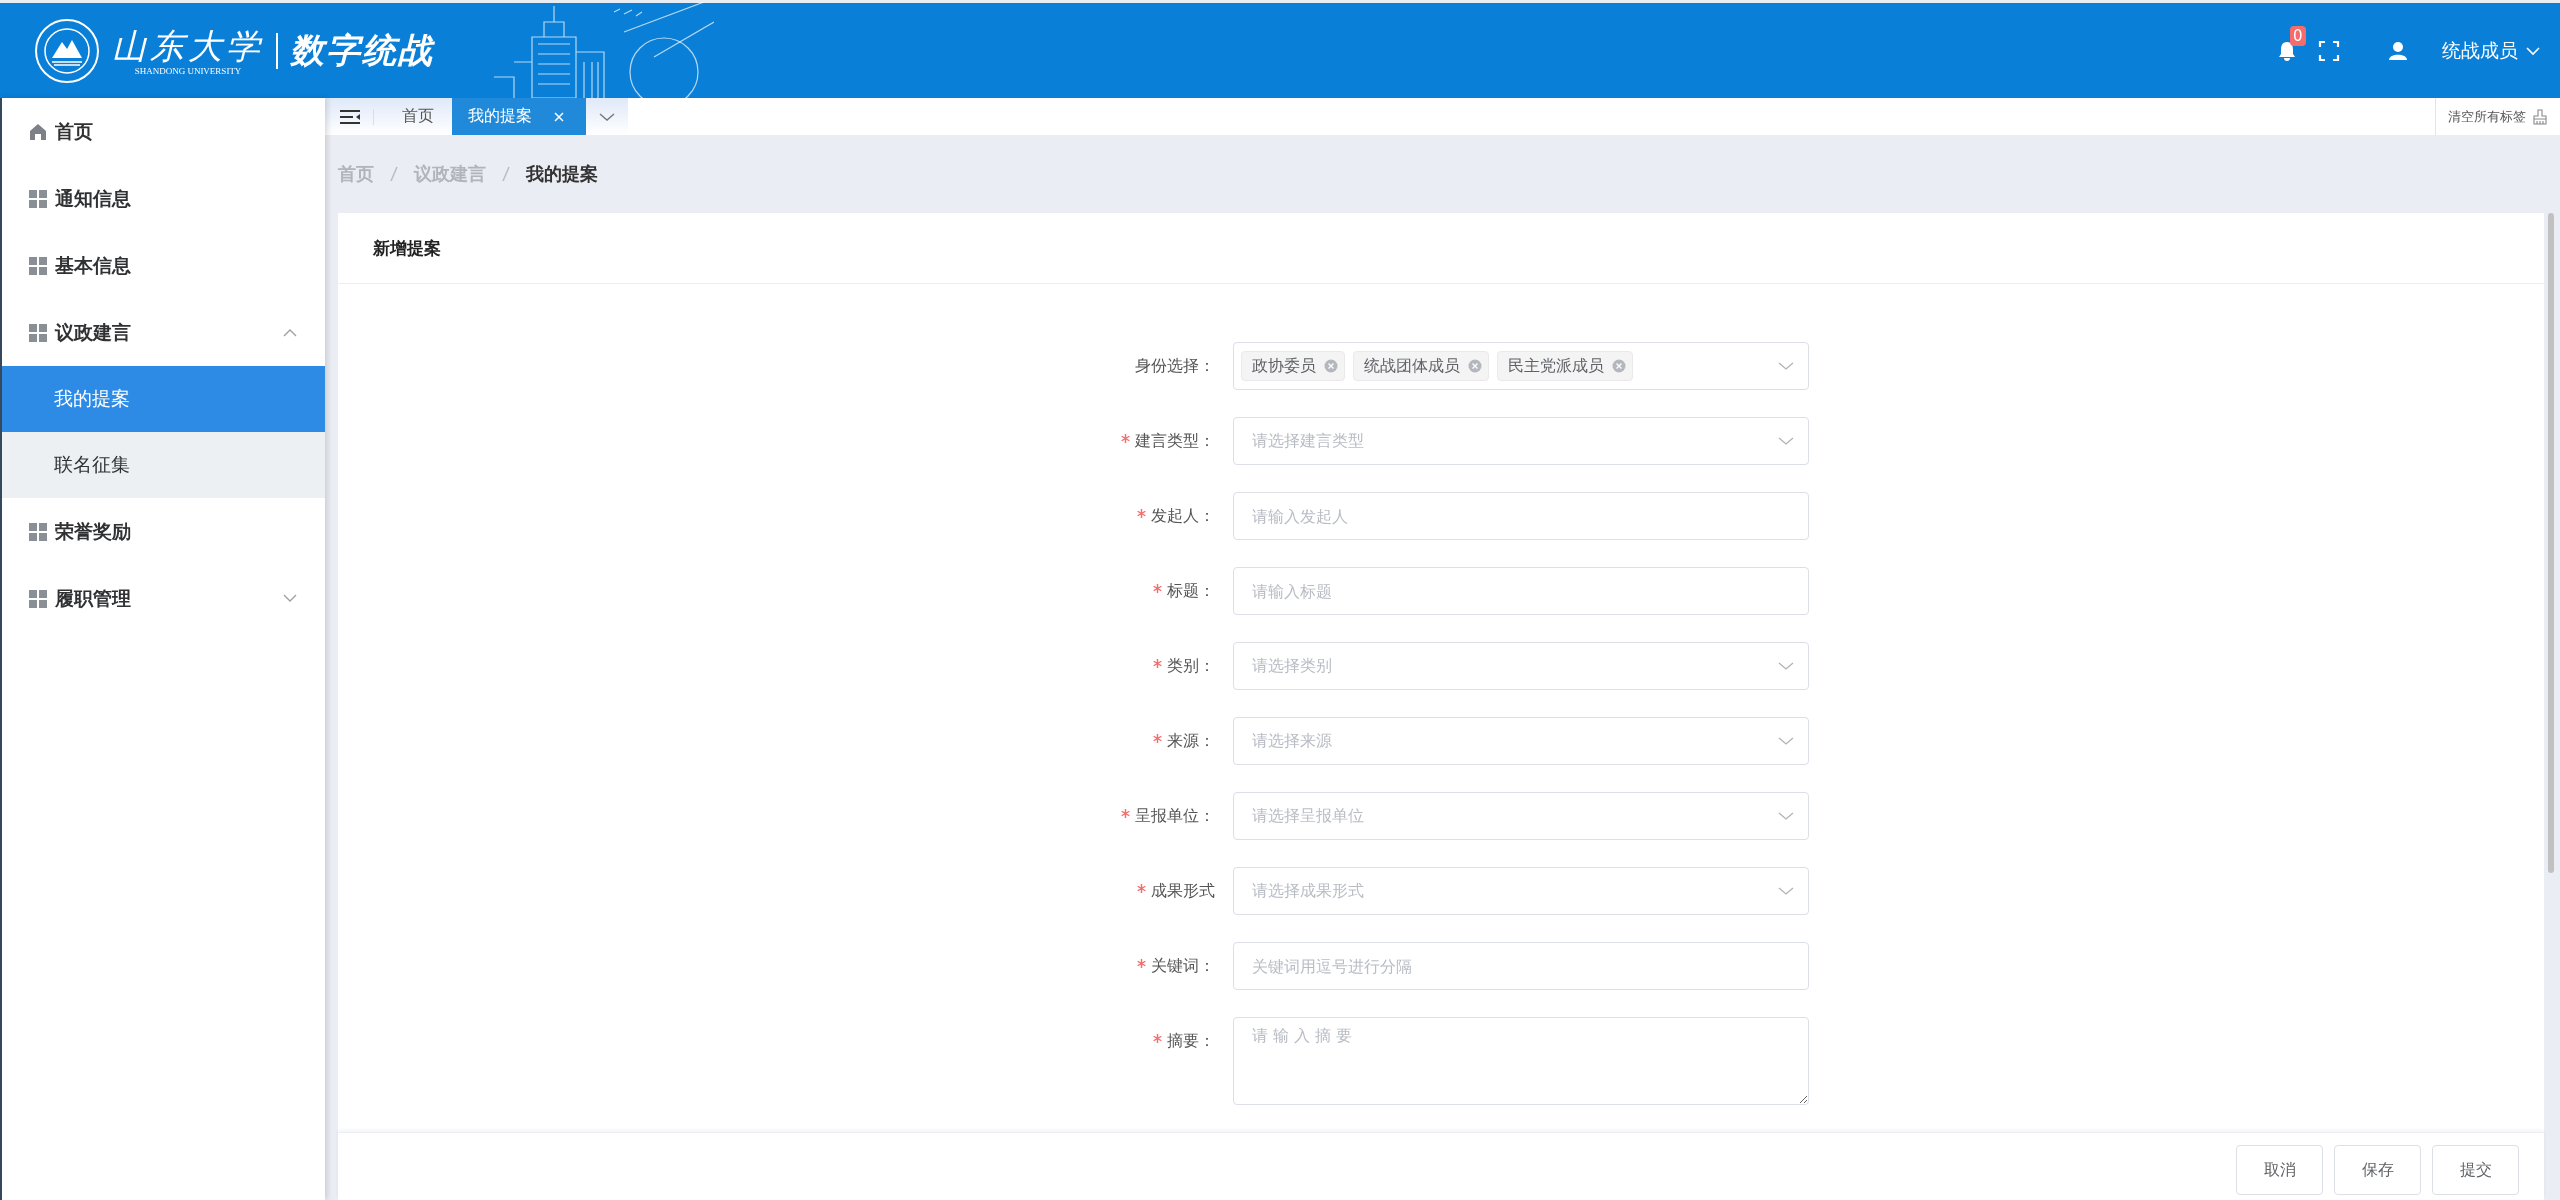  I want to click on input-field: 请输入发起人, so click(1521, 516).